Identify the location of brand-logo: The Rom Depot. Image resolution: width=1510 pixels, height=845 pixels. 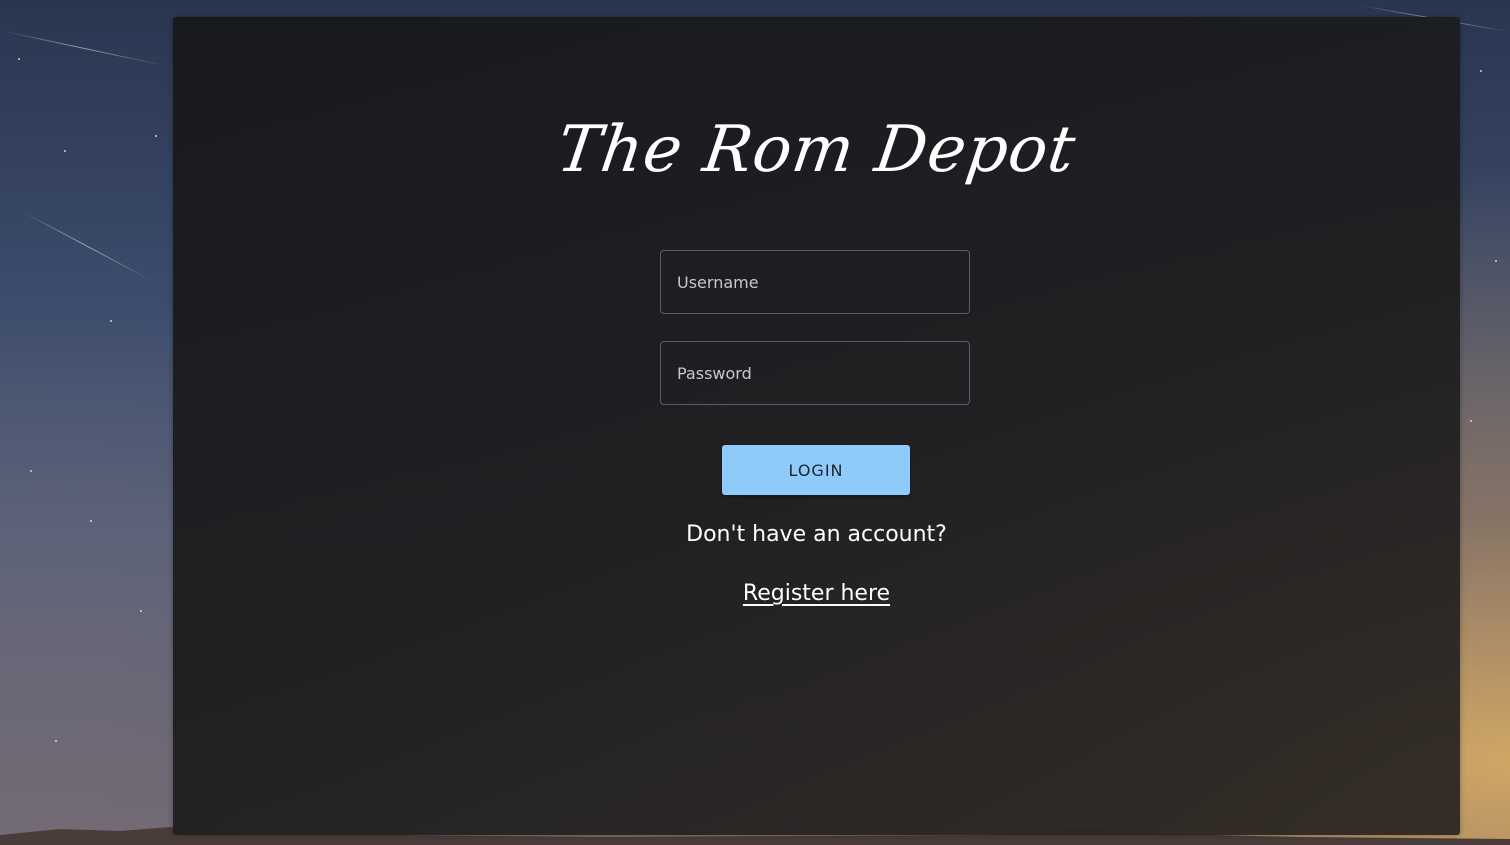
(816, 150).